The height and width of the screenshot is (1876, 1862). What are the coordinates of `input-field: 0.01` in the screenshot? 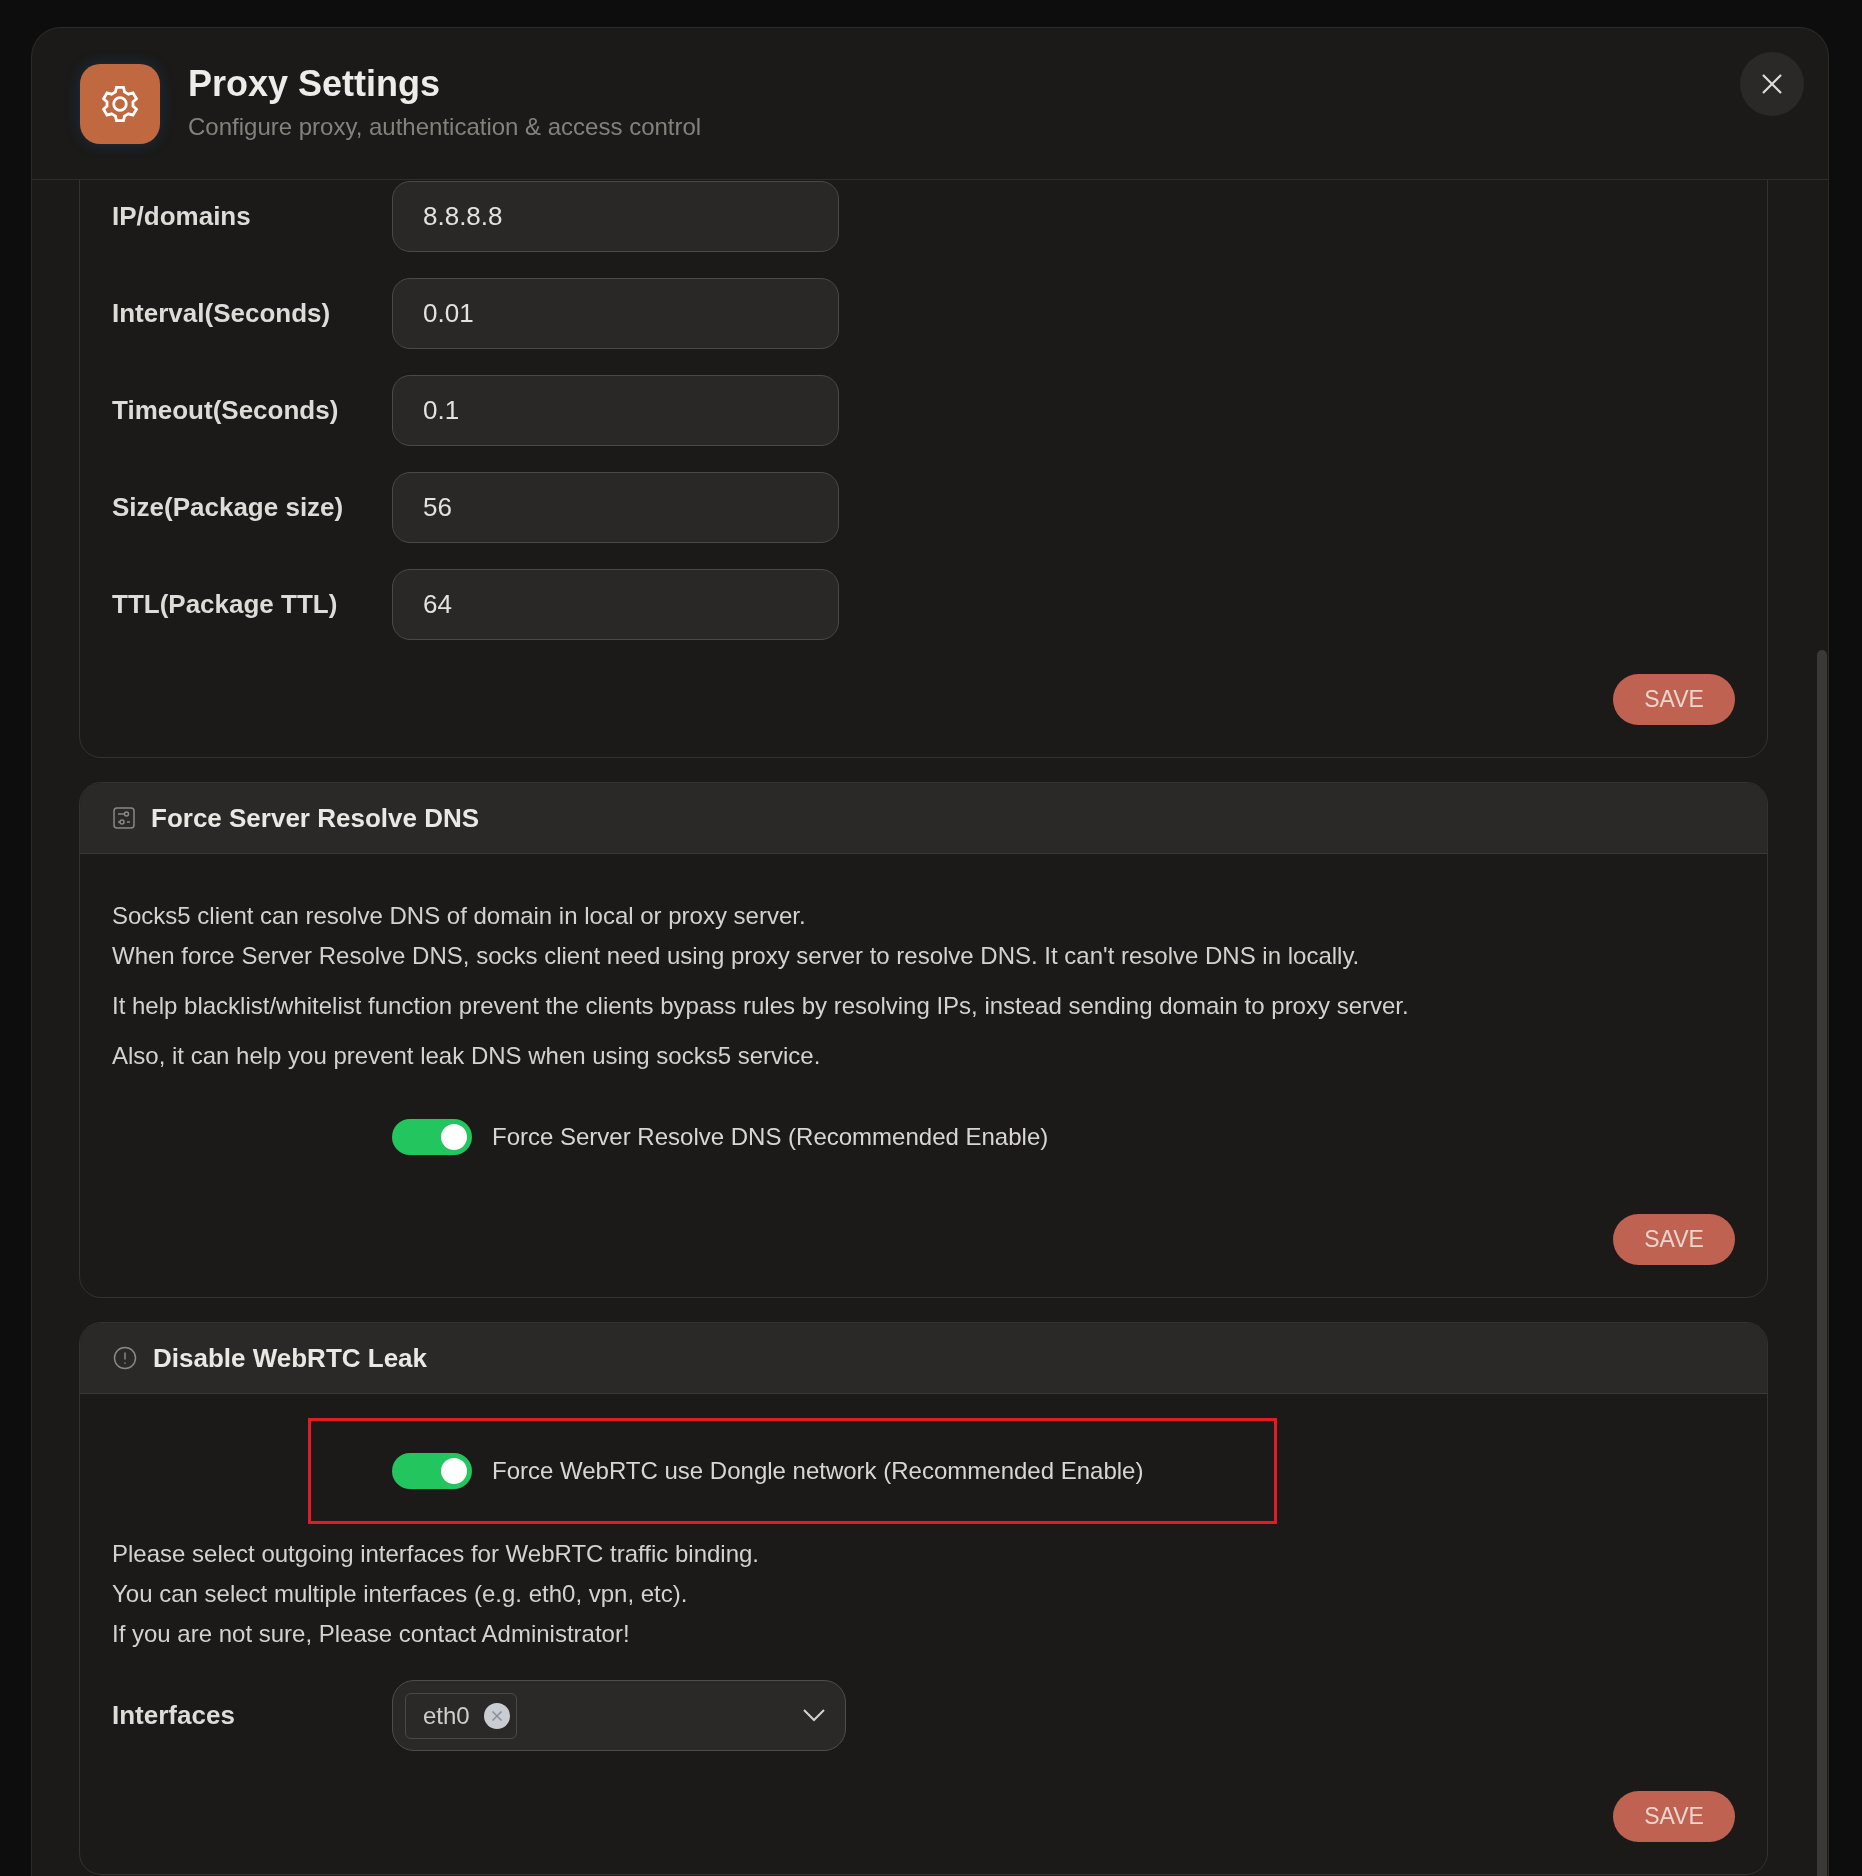 It's located at (615, 313).